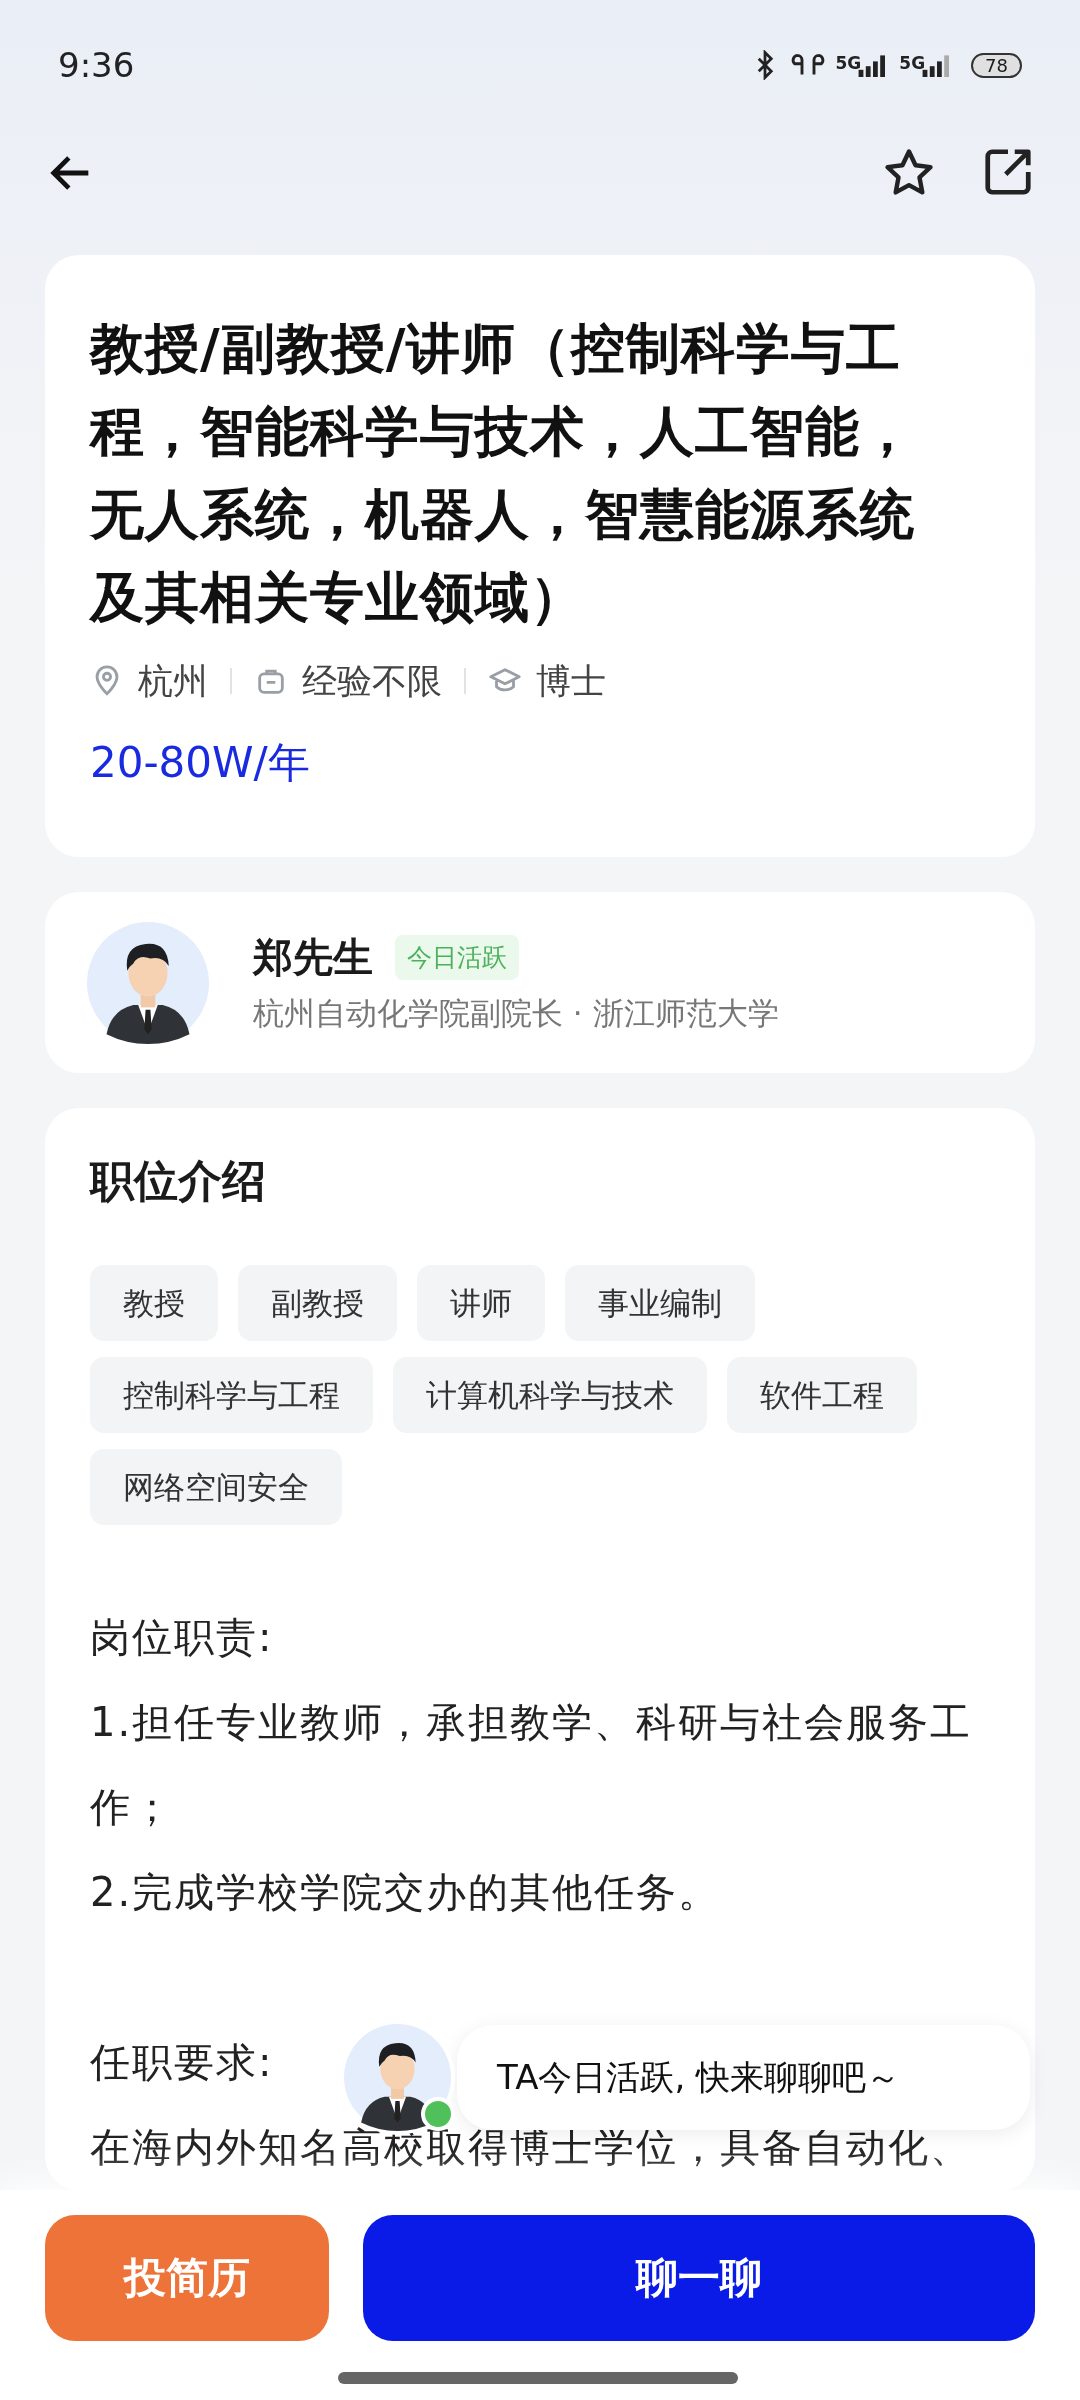  I want to click on avatar-icon, so click(148, 982).